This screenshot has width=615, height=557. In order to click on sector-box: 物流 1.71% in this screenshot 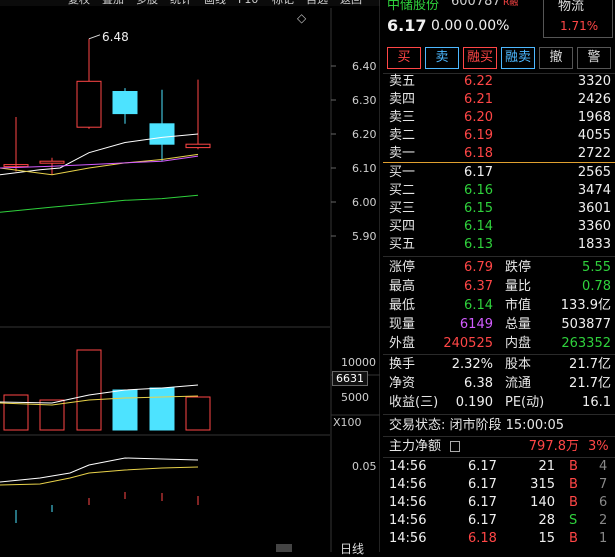, I will do `click(578, 19)`.